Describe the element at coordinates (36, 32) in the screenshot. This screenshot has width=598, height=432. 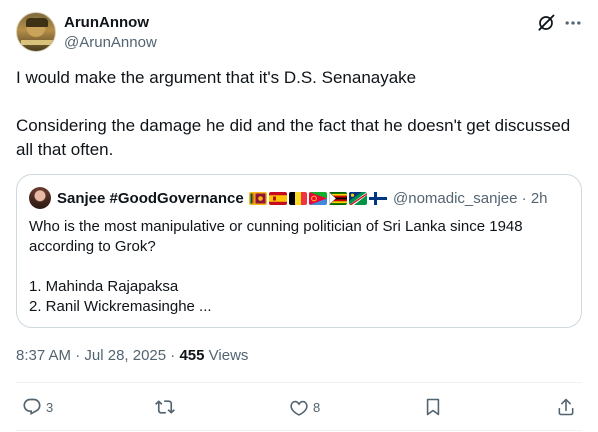
I see `author-avatar` at that location.